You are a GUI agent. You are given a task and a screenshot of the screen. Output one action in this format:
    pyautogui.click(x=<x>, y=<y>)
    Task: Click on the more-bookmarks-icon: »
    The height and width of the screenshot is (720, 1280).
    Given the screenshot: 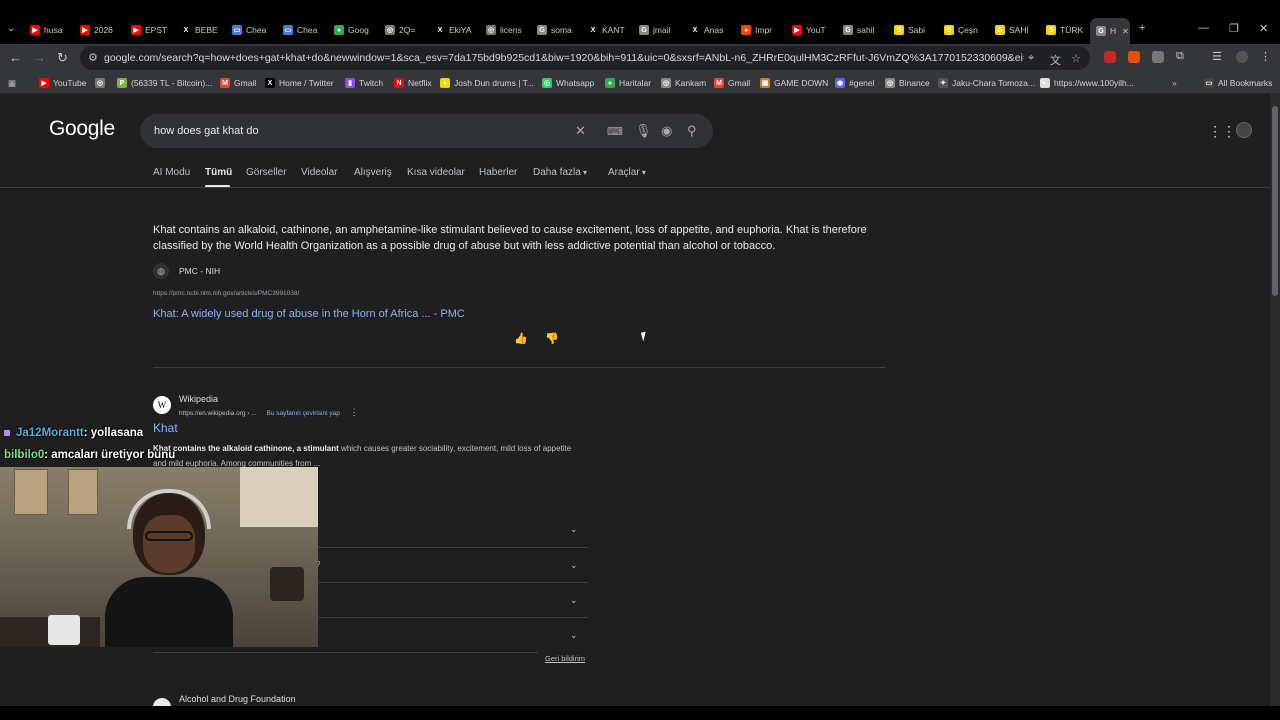 What is the action you would take?
    pyautogui.click(x=1174, y=83)
    